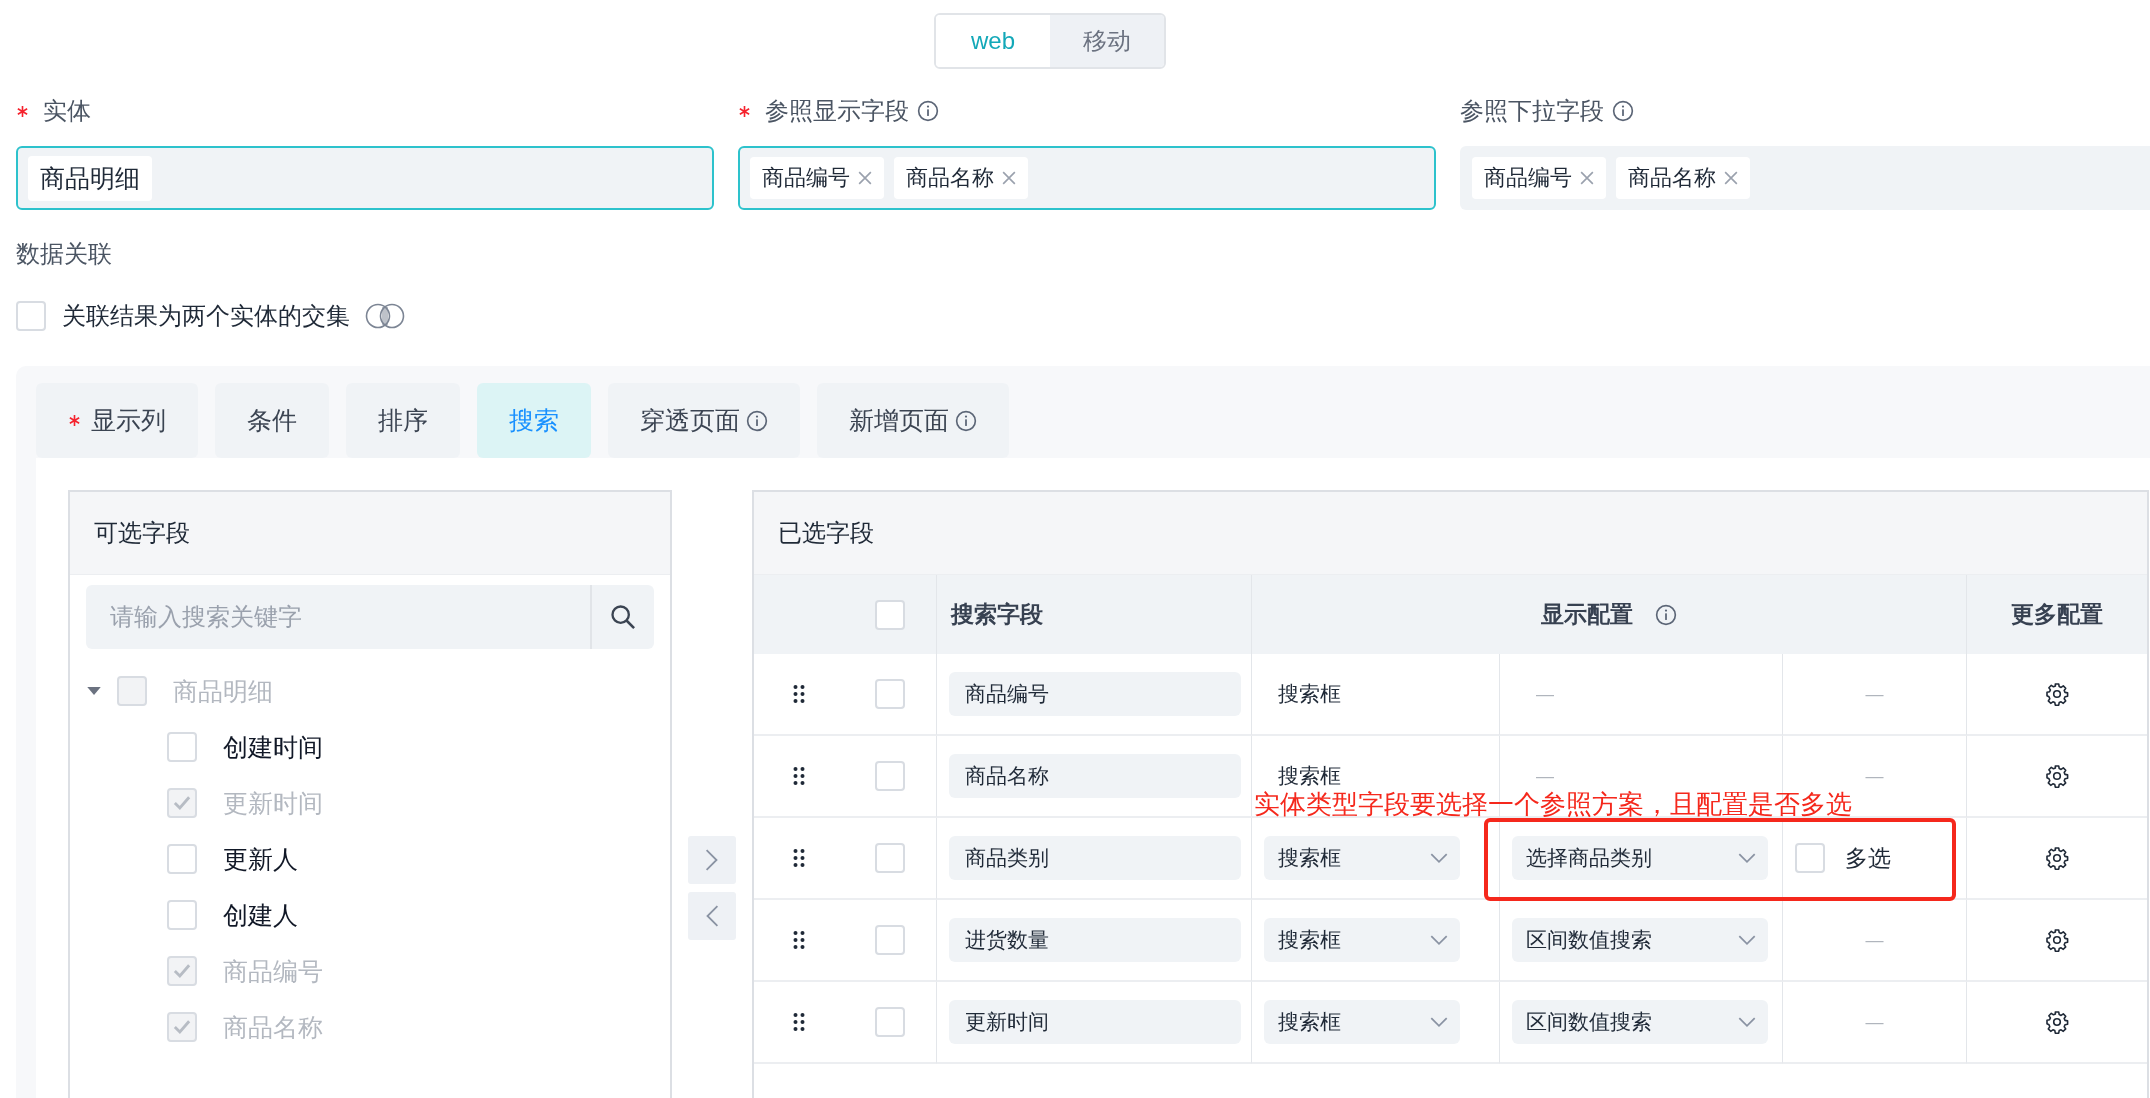 The width and height of the screenshot is (2150, 1098). What do you see at coordinates (2057, 614) in the screenshot?
I see `column-header: 更多配置` at bounding box center [2057, 614].